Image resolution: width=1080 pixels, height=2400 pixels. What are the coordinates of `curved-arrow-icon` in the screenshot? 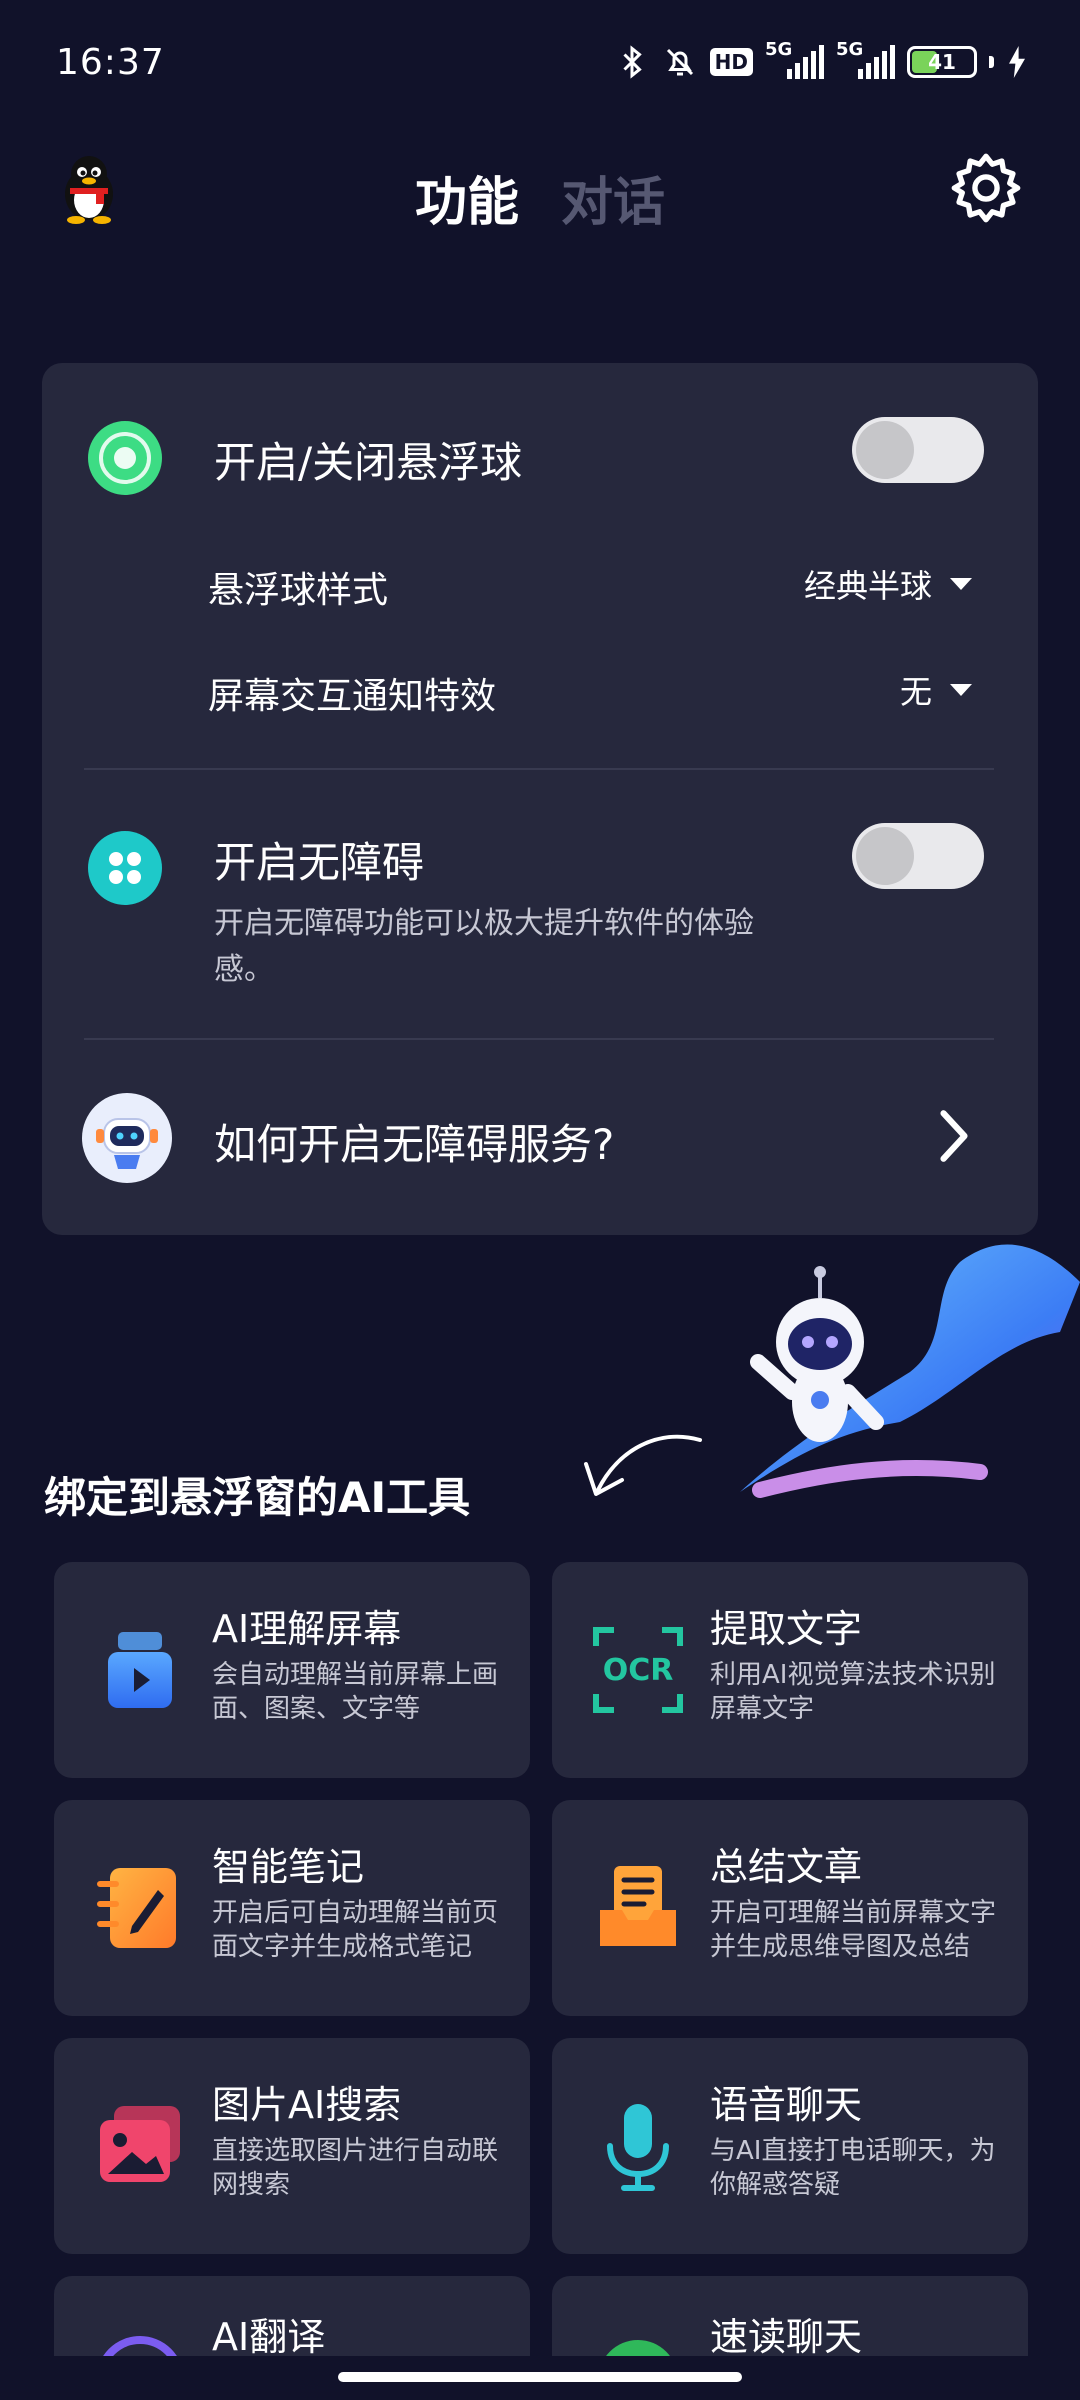 It's located at (643, 1465).